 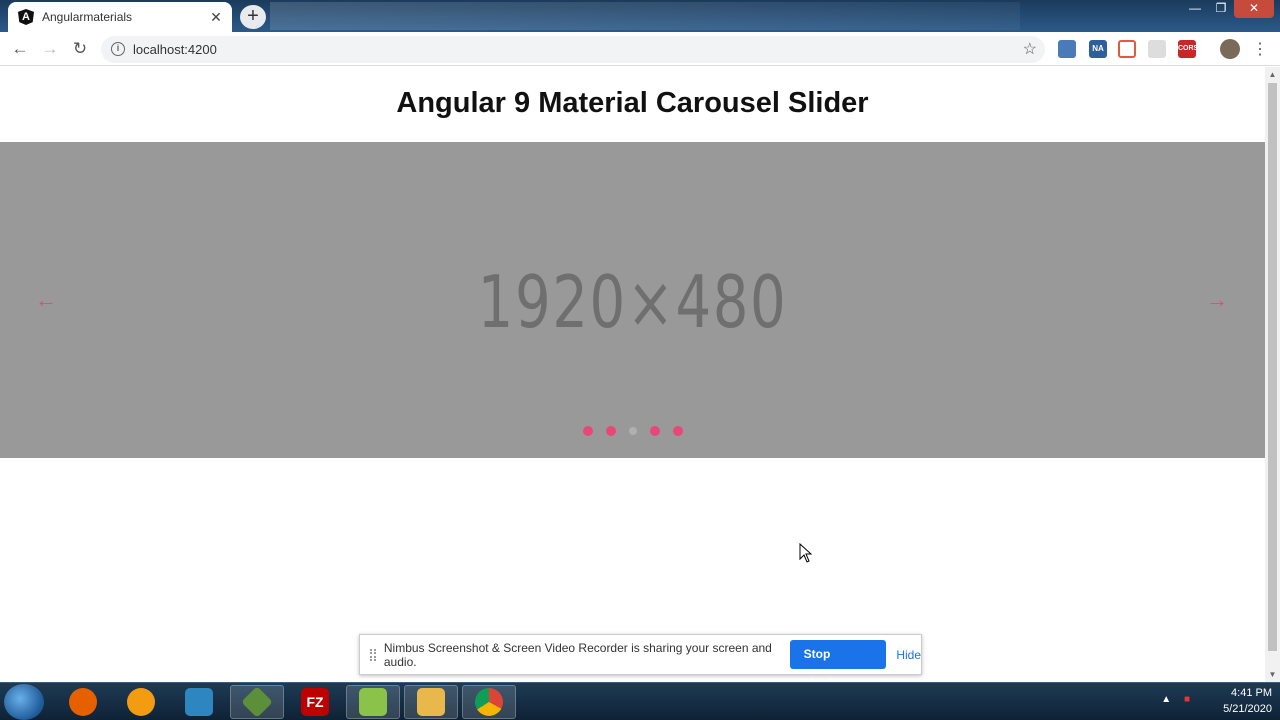 I want to click on browser-tab-active: A Angularmaterials ✕, so click(x=120, y=17).